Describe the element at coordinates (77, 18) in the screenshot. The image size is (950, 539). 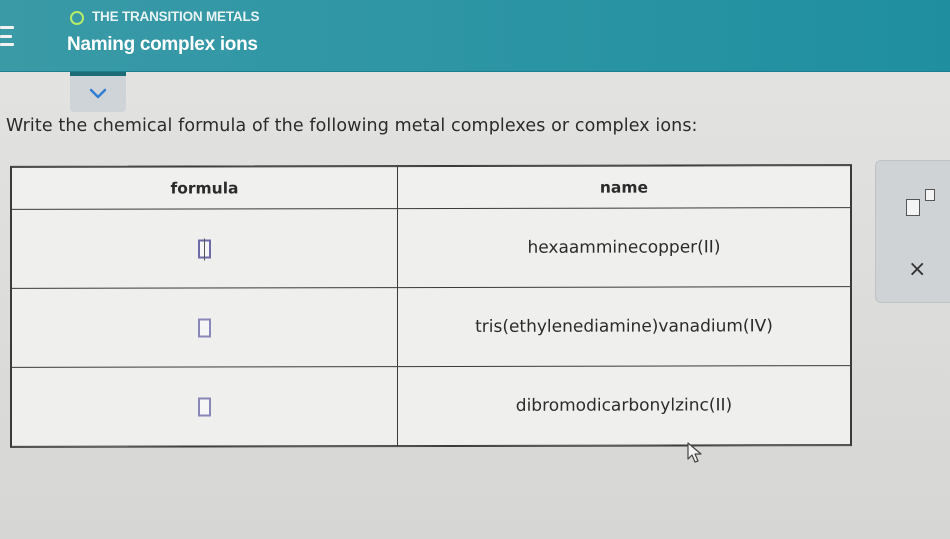
I see `status-circle-icon` at that location.